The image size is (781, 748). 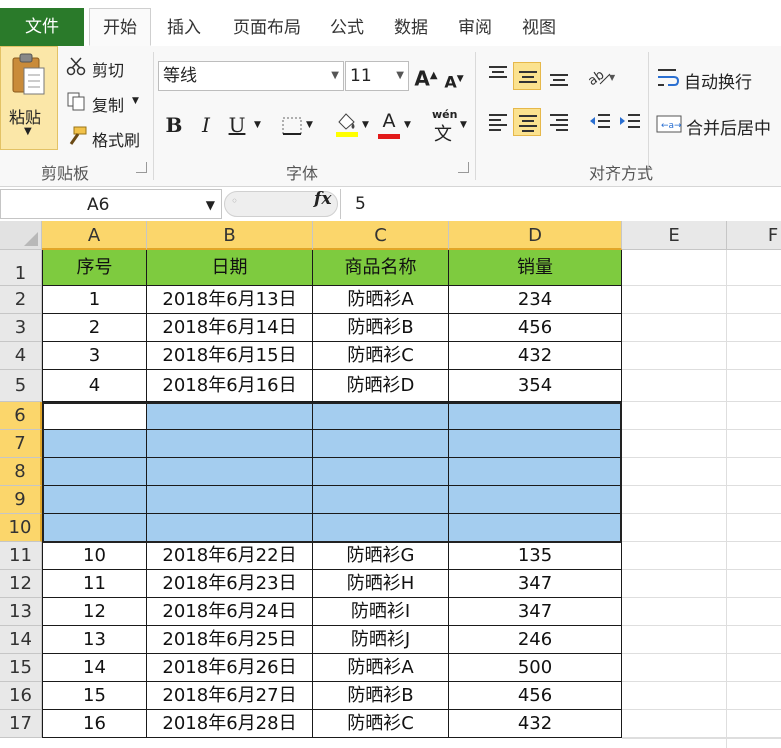 What do you see at coordinates (535, 235) in the screenshot?
I see `column-header-d: D` at bounding box center [535, 235].